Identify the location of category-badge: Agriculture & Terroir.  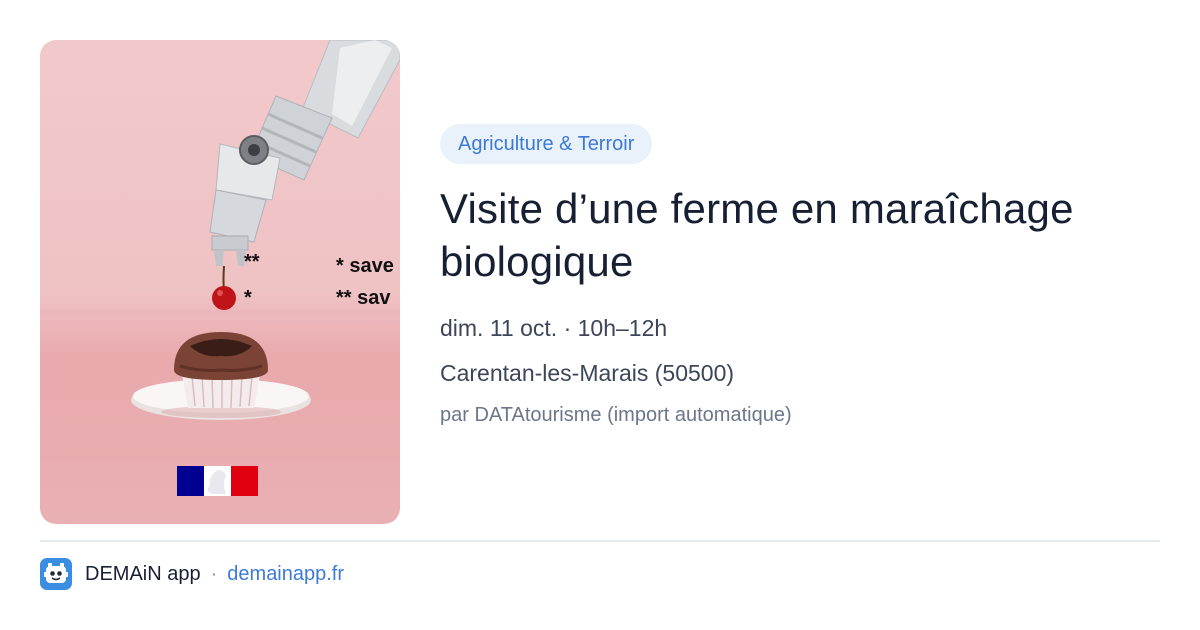
(546, 144).